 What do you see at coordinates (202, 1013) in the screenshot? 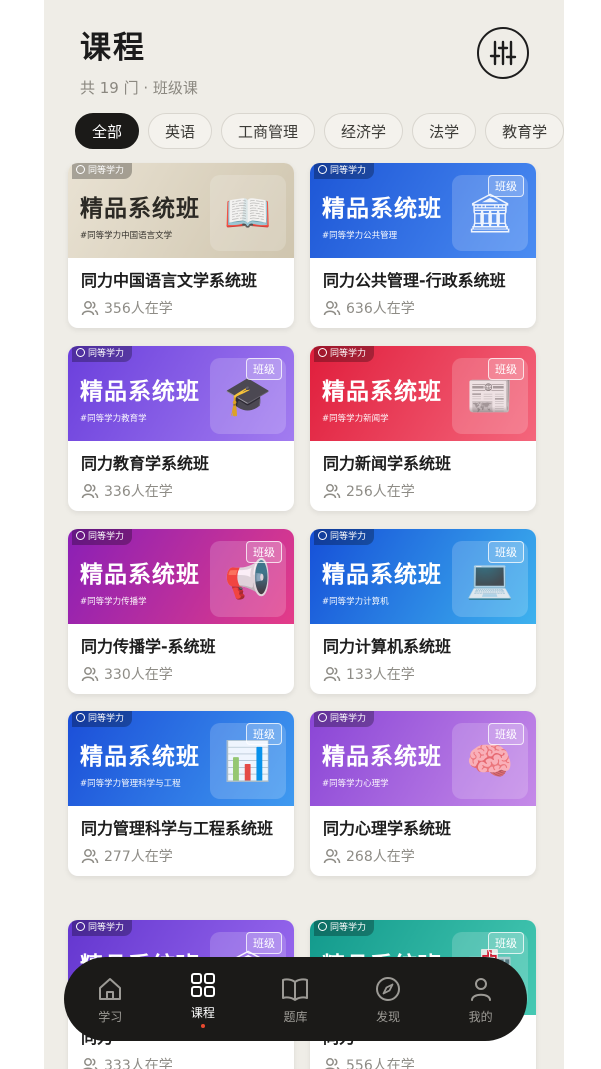
I see `nav-label-courses: 课程` at bounding box center [202, 1013].